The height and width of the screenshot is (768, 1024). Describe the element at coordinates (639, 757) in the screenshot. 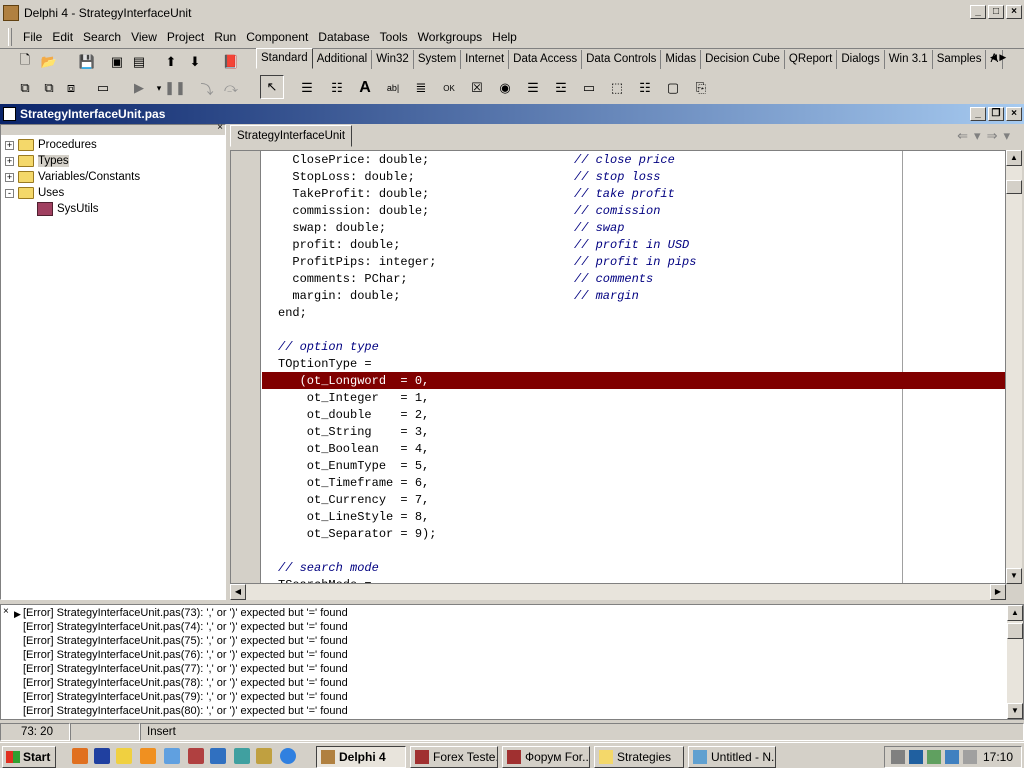

I see `task-strategies: Strategies` at that location.